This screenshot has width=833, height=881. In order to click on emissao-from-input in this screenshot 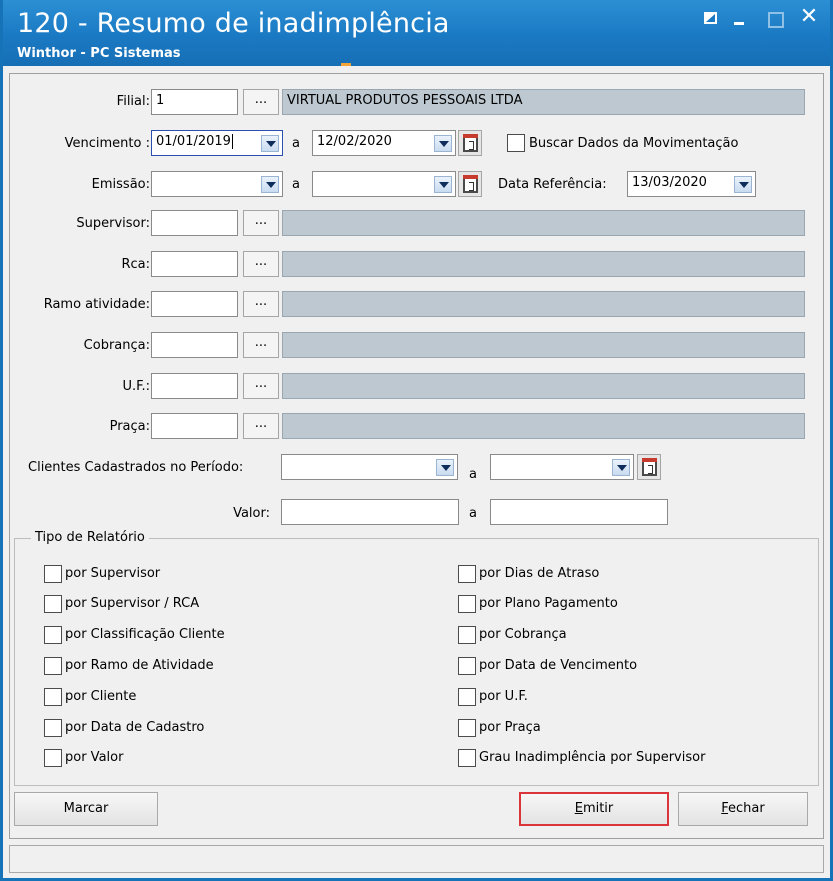, I will do `click(217, 184)`.